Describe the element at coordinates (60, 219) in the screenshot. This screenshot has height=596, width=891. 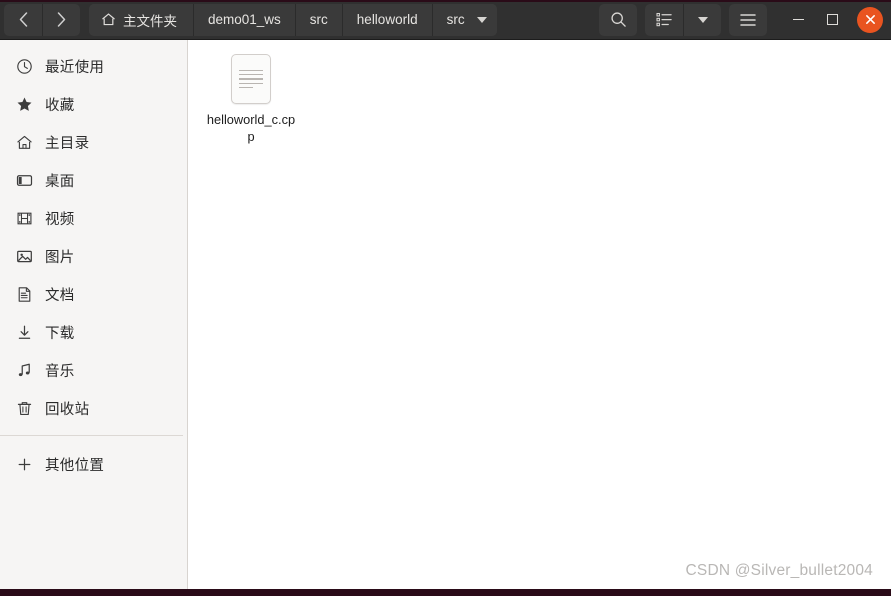
I see `sidebar-item-label: 视频` at that location.